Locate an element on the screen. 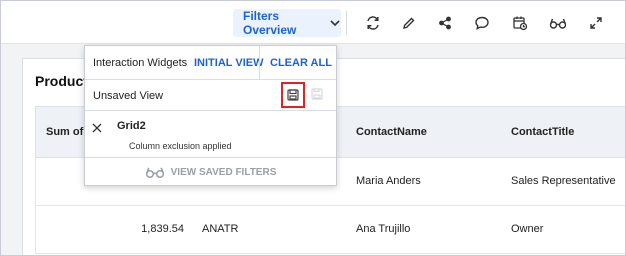 The image size is (626, 256). view-saved-filters-label: VIEW SAVED FILTERS is located at coordinates (223, 172).